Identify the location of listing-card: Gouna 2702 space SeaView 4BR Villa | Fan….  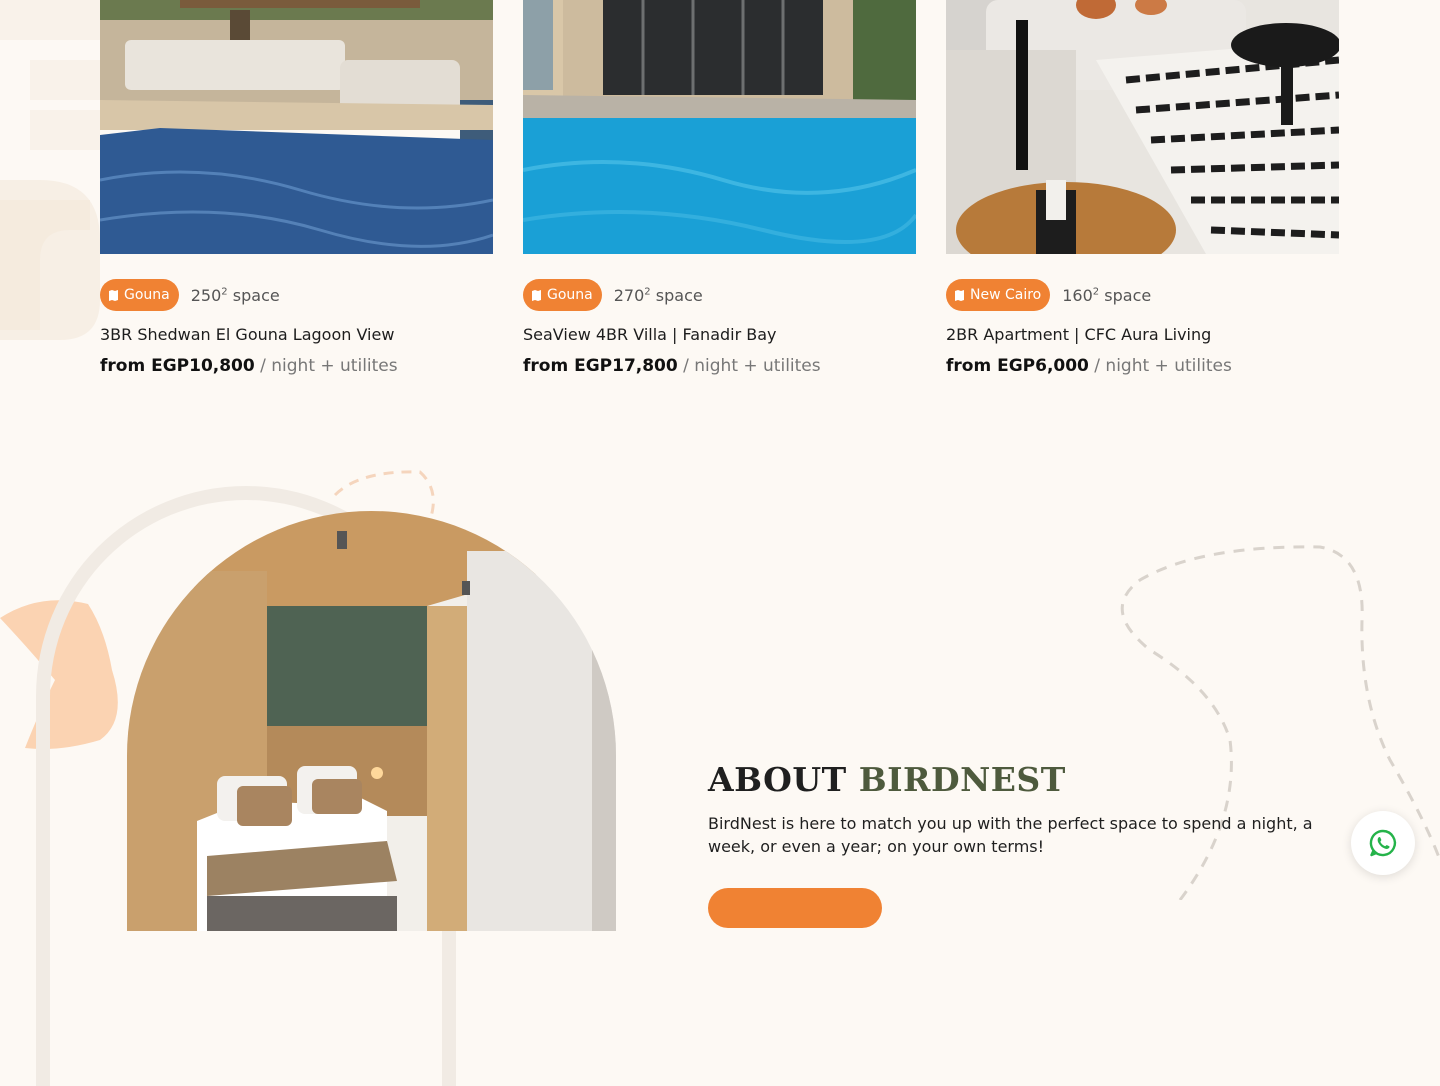
(719, 188).